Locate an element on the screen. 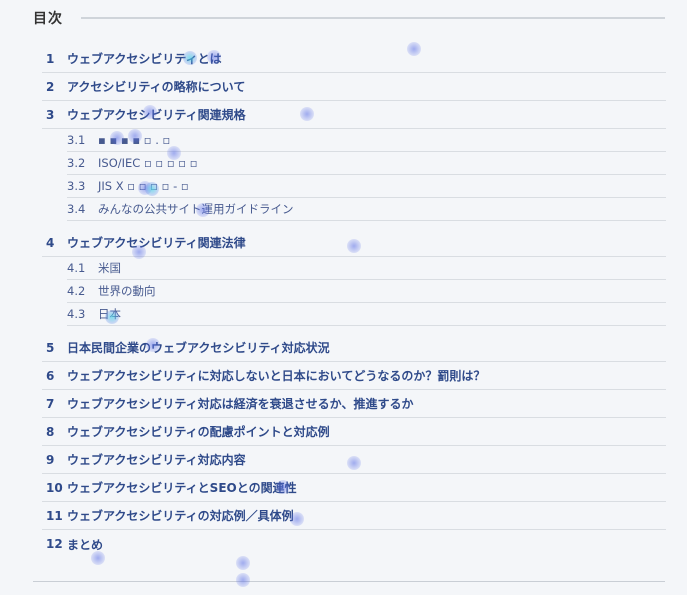 This screenshot has height=595, width=687. toc-item-label: ▪ ▪ ▪ ▪ ▫ . ▫ is located at coordinates (134, 140).